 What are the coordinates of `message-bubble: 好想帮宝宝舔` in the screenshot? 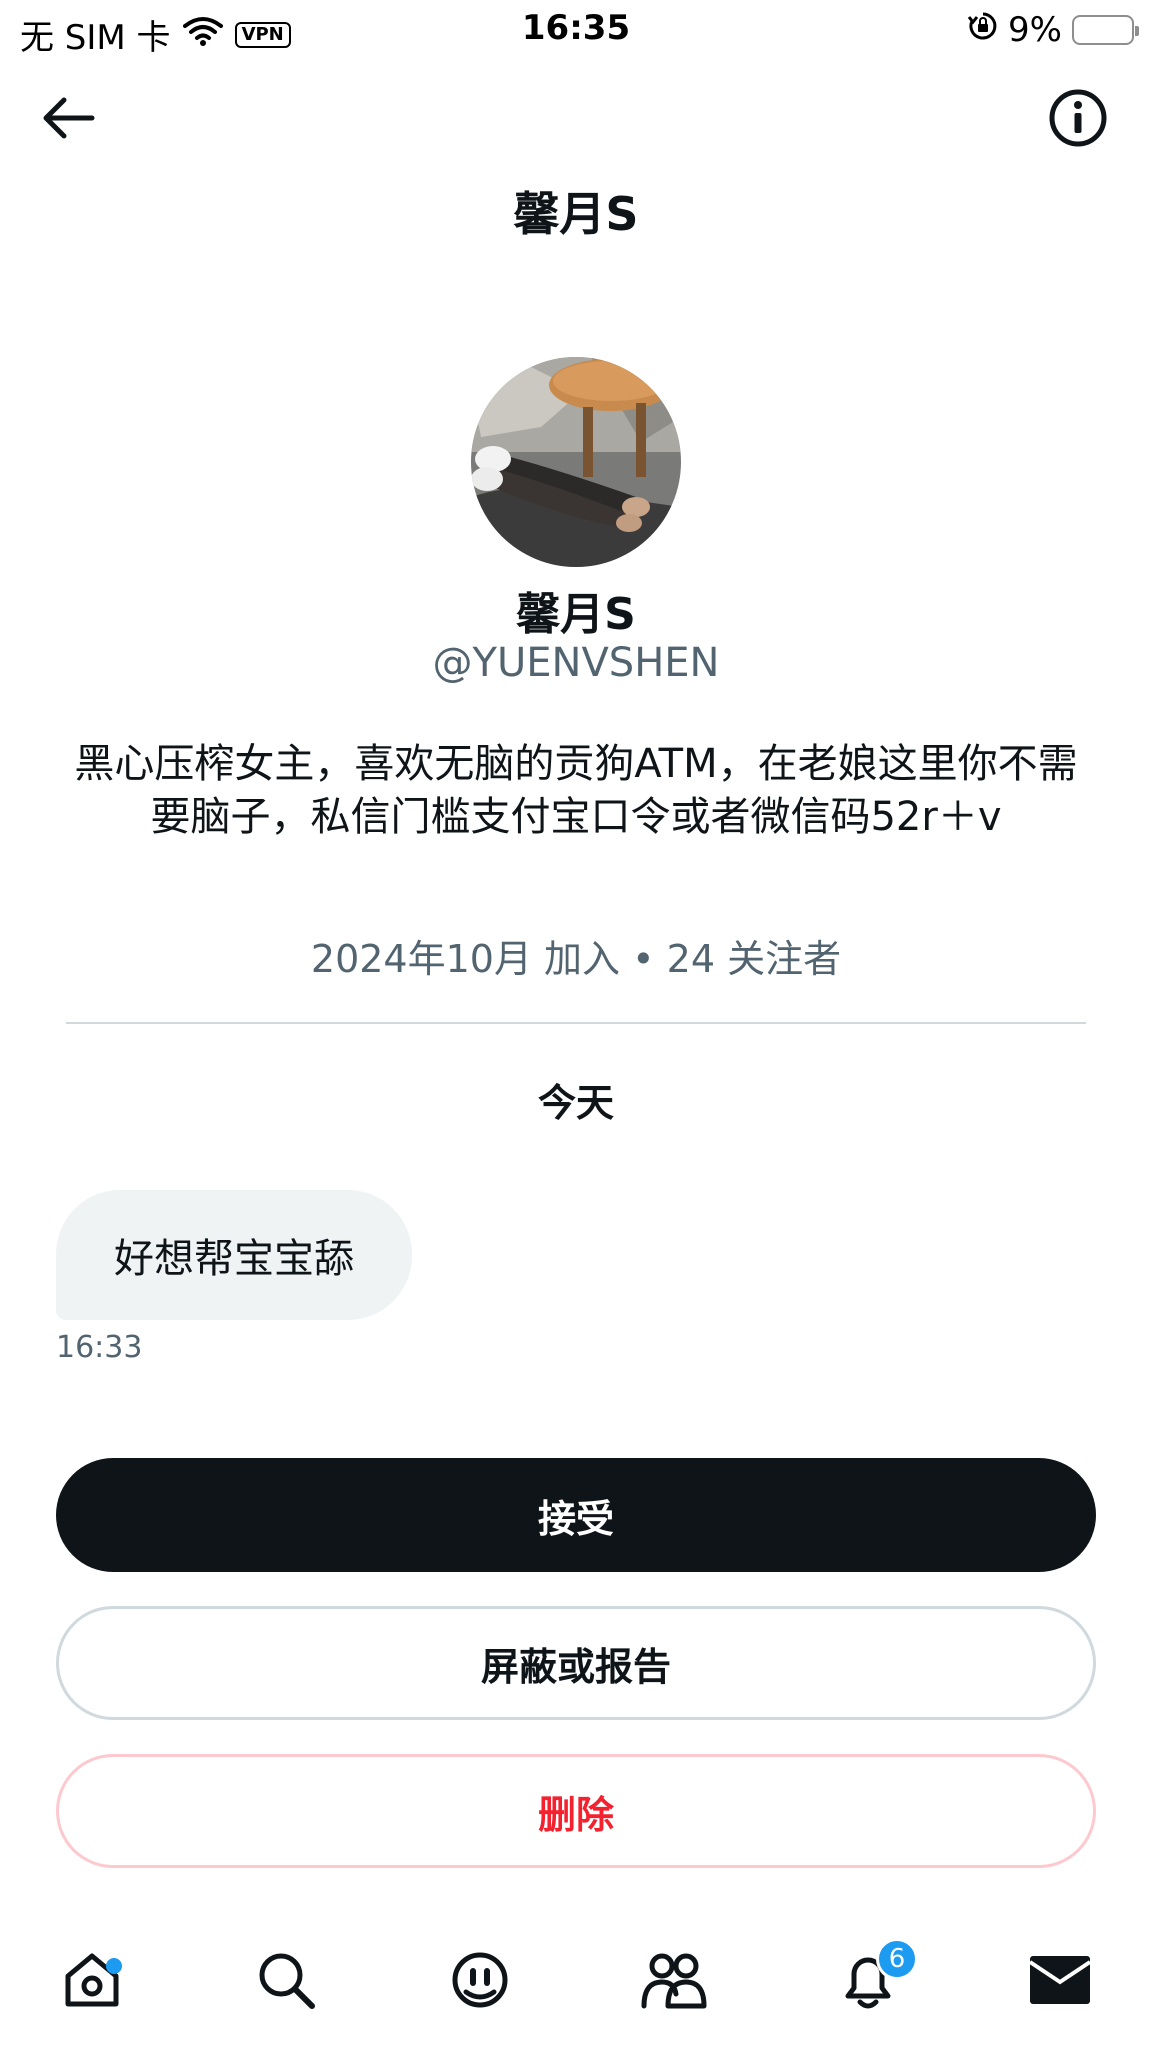 It's located at (234, 1255).